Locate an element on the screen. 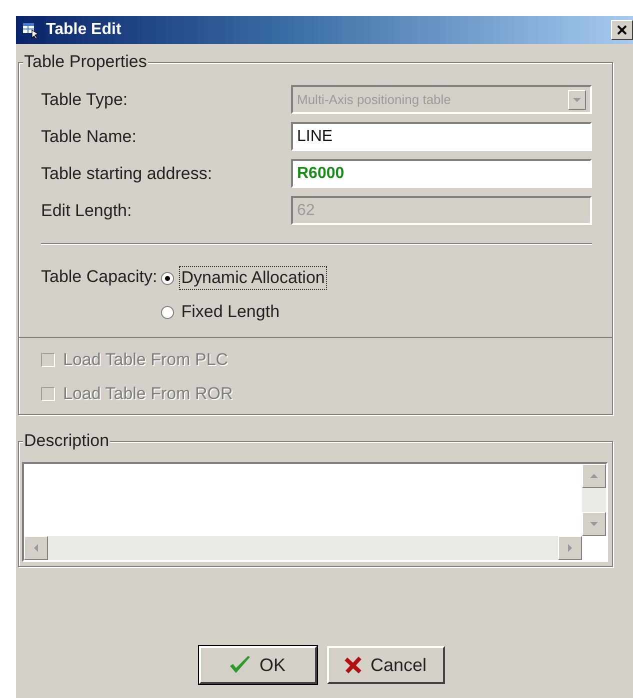 This screenshot has height=698, width=633. checkmark-icon is located at coordinates (240, 665).